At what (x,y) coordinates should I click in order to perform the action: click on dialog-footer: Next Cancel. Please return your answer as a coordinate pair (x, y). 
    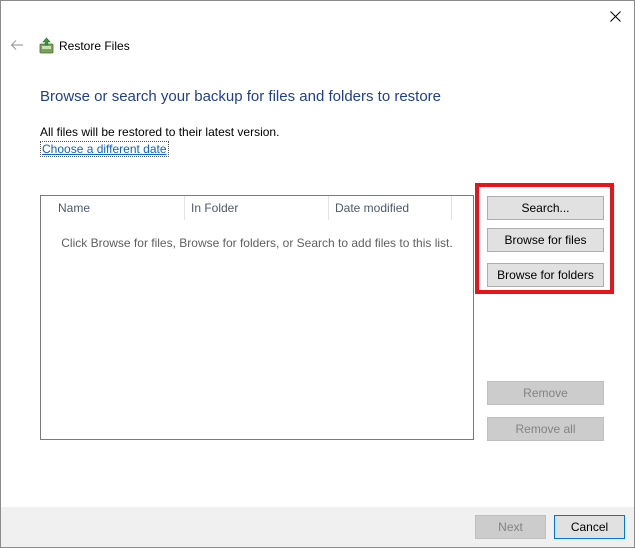
    Looking at the image, I should click on (317, 527).